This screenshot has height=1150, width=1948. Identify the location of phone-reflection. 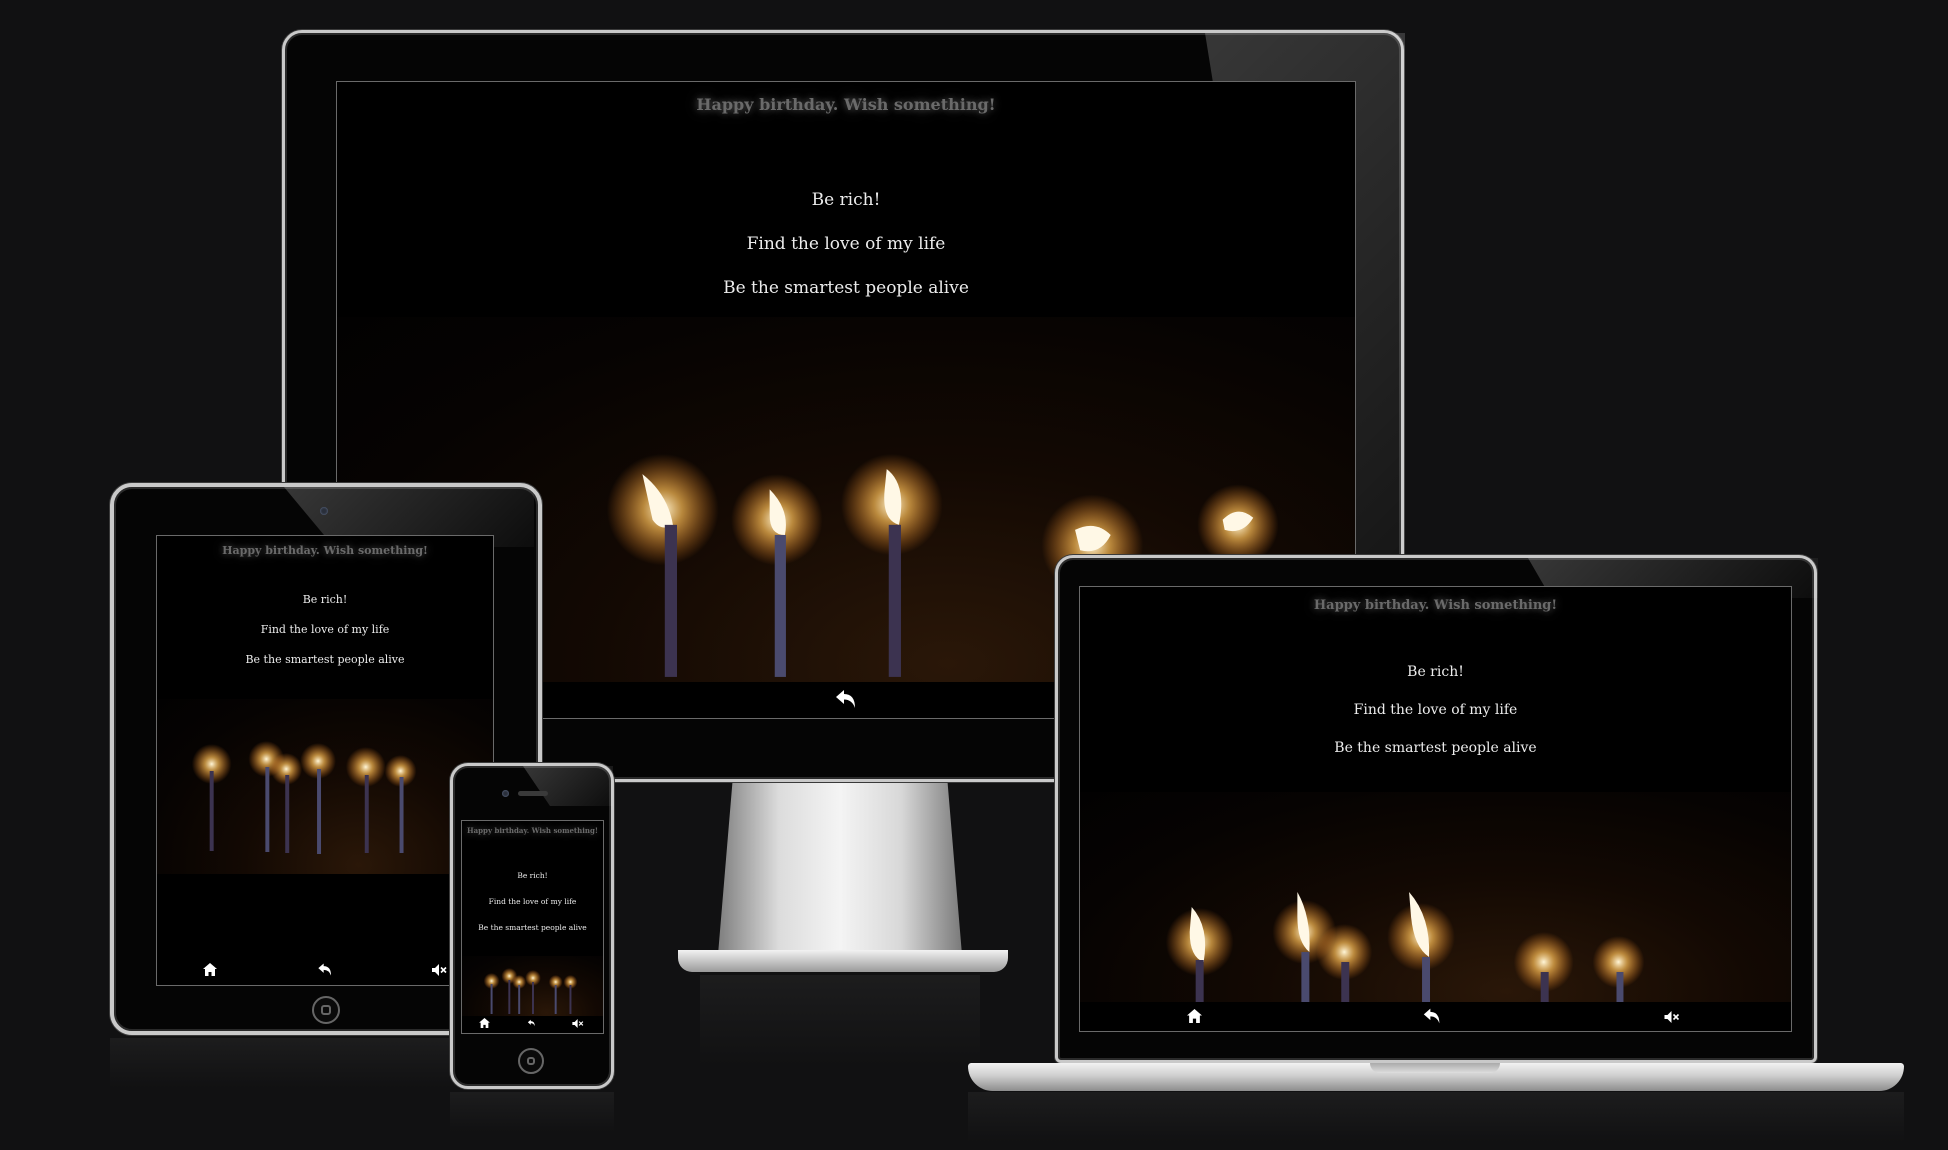
(532, 1112).